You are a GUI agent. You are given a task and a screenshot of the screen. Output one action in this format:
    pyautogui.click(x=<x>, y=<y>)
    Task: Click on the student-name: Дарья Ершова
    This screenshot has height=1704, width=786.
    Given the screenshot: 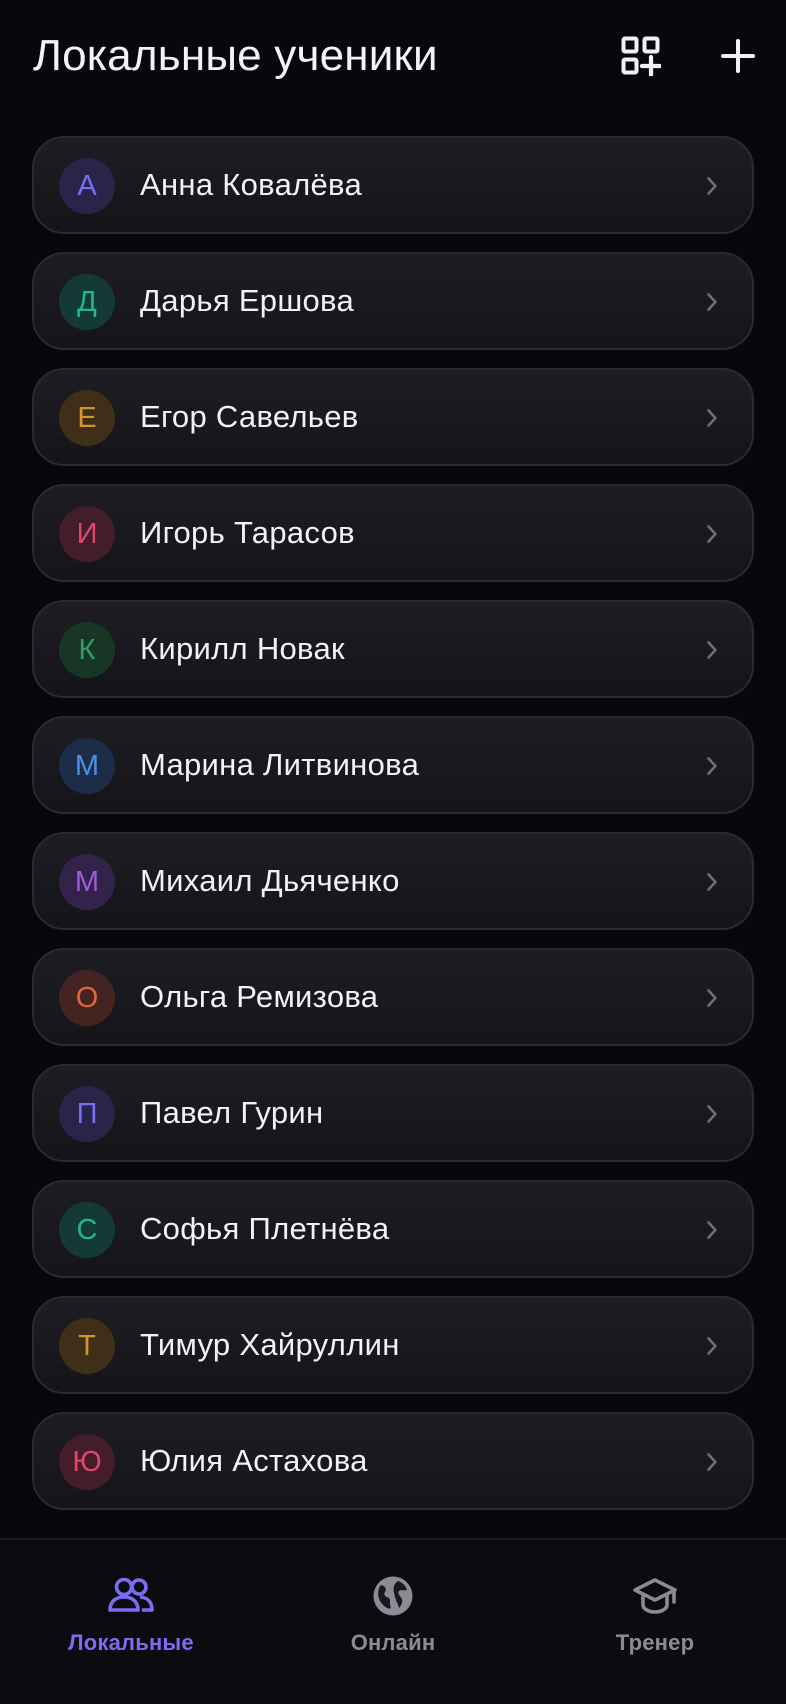 What is the action you would take?
    pyautogui.click(x=247, y=300)
    